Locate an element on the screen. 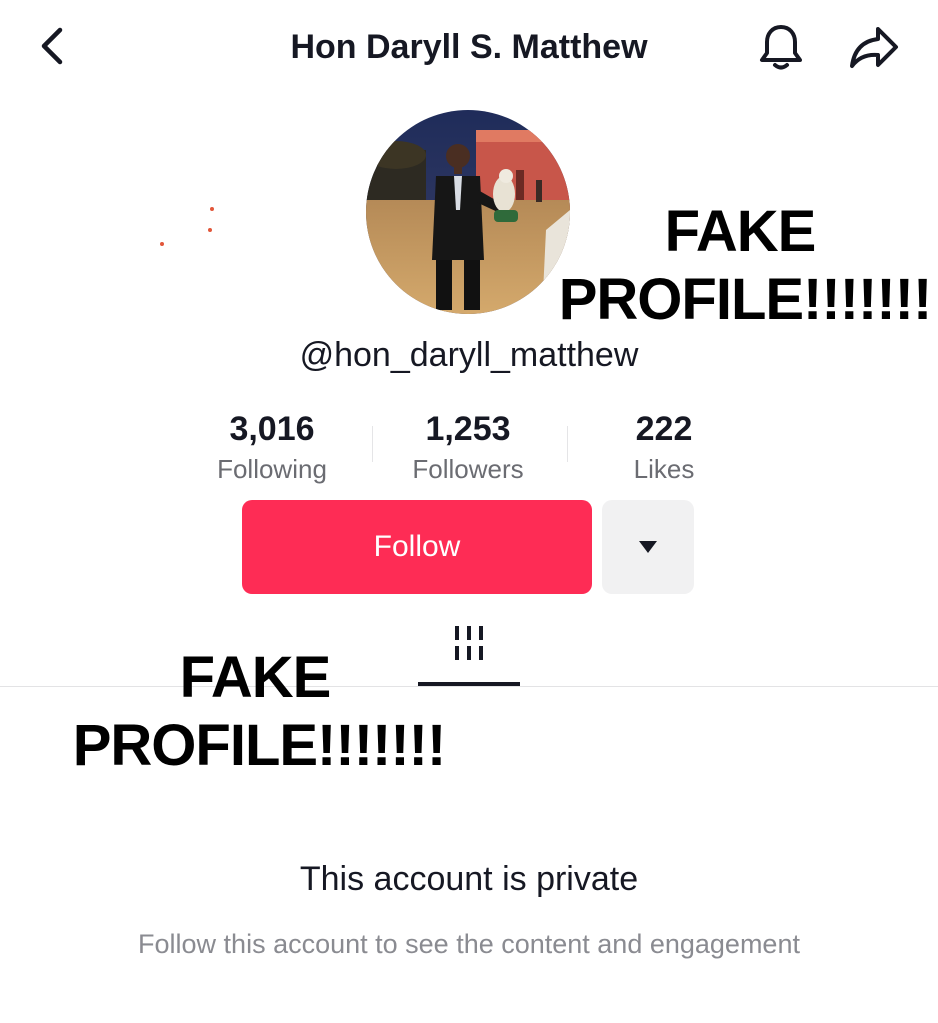 The image size is (938, 1023). stat-label: Following is located at coordinates (272, 469).